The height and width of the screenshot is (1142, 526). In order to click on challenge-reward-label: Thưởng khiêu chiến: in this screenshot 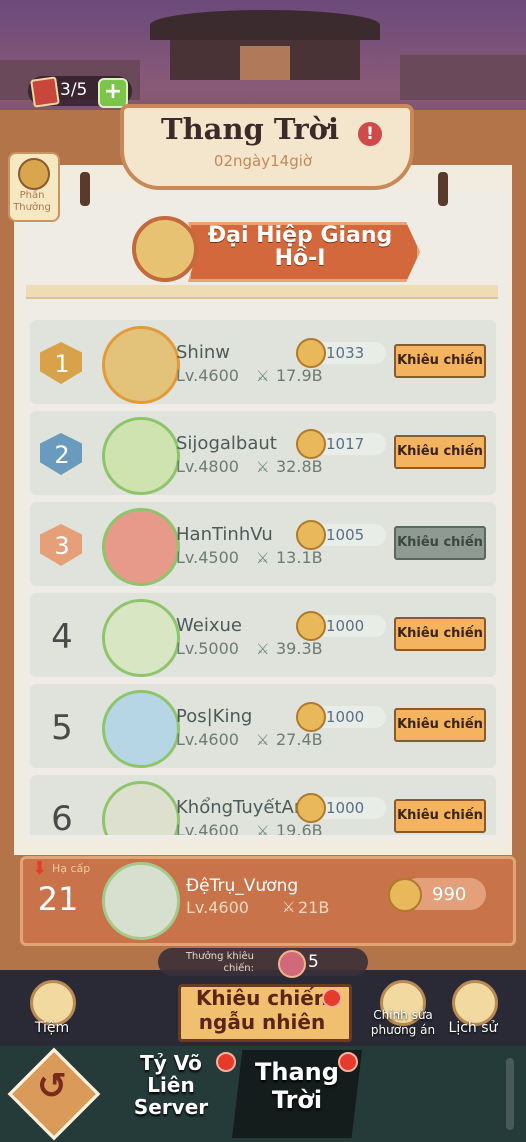, I will do `click(219, 962)`.